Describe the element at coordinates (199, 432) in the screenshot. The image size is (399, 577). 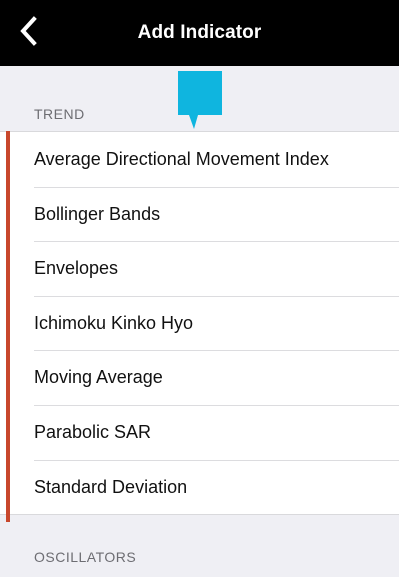
I see `list-item-parabolic-sar: Parabolic SAR` at that location.